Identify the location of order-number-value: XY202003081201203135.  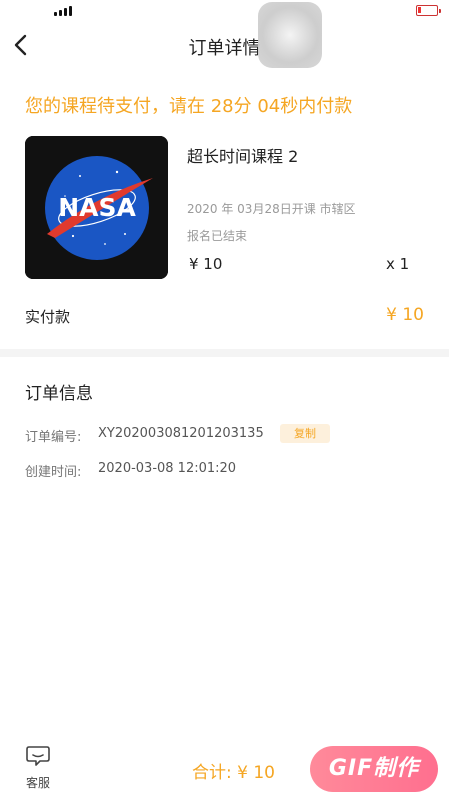
(181, 433).